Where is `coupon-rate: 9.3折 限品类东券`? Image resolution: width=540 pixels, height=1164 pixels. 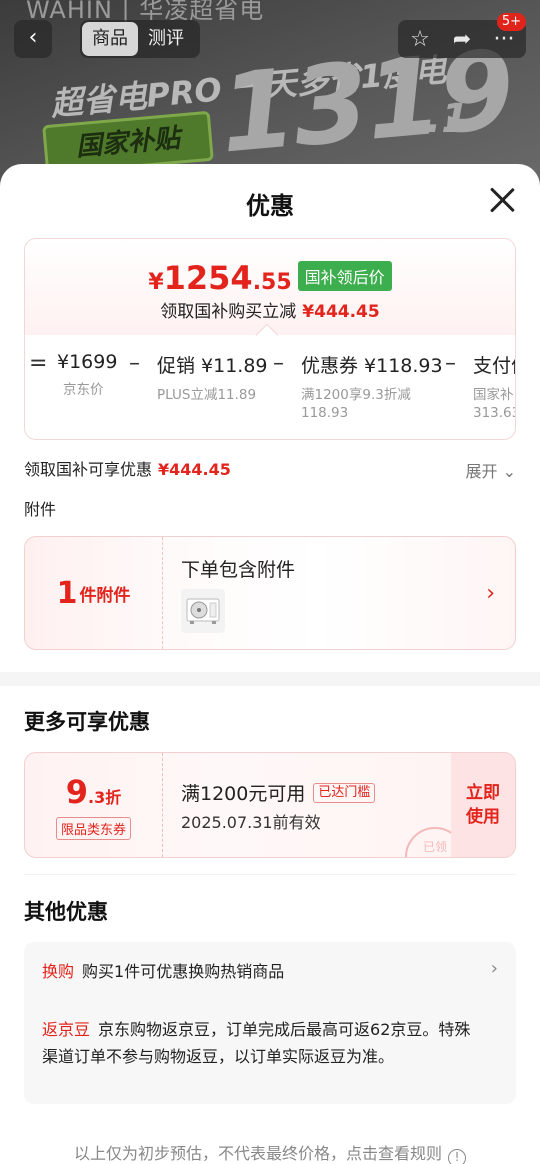 coupon-rate: 9.3折 限品类东券 is located at coordinates (94, 805).